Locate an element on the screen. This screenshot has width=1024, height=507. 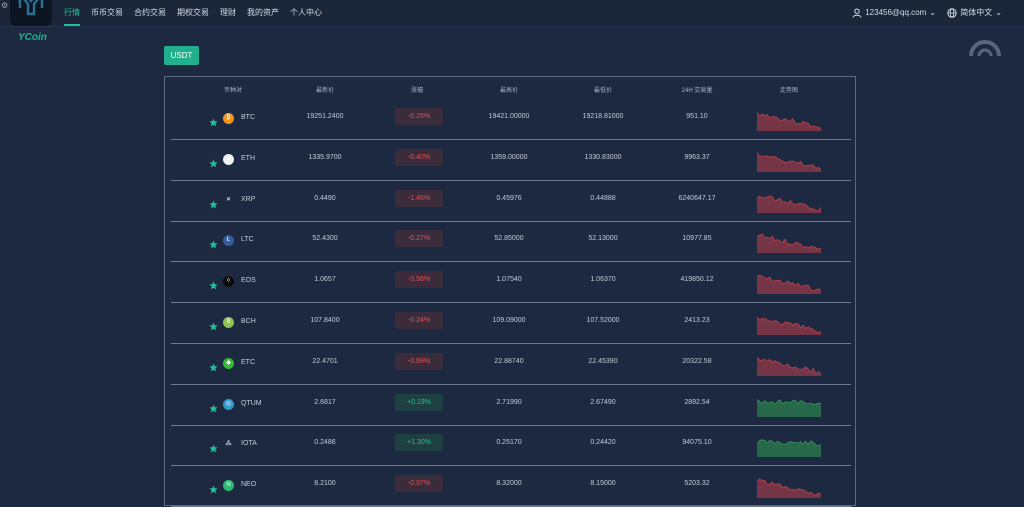
nav-item: 理财 is located at coordinates (228, 13).